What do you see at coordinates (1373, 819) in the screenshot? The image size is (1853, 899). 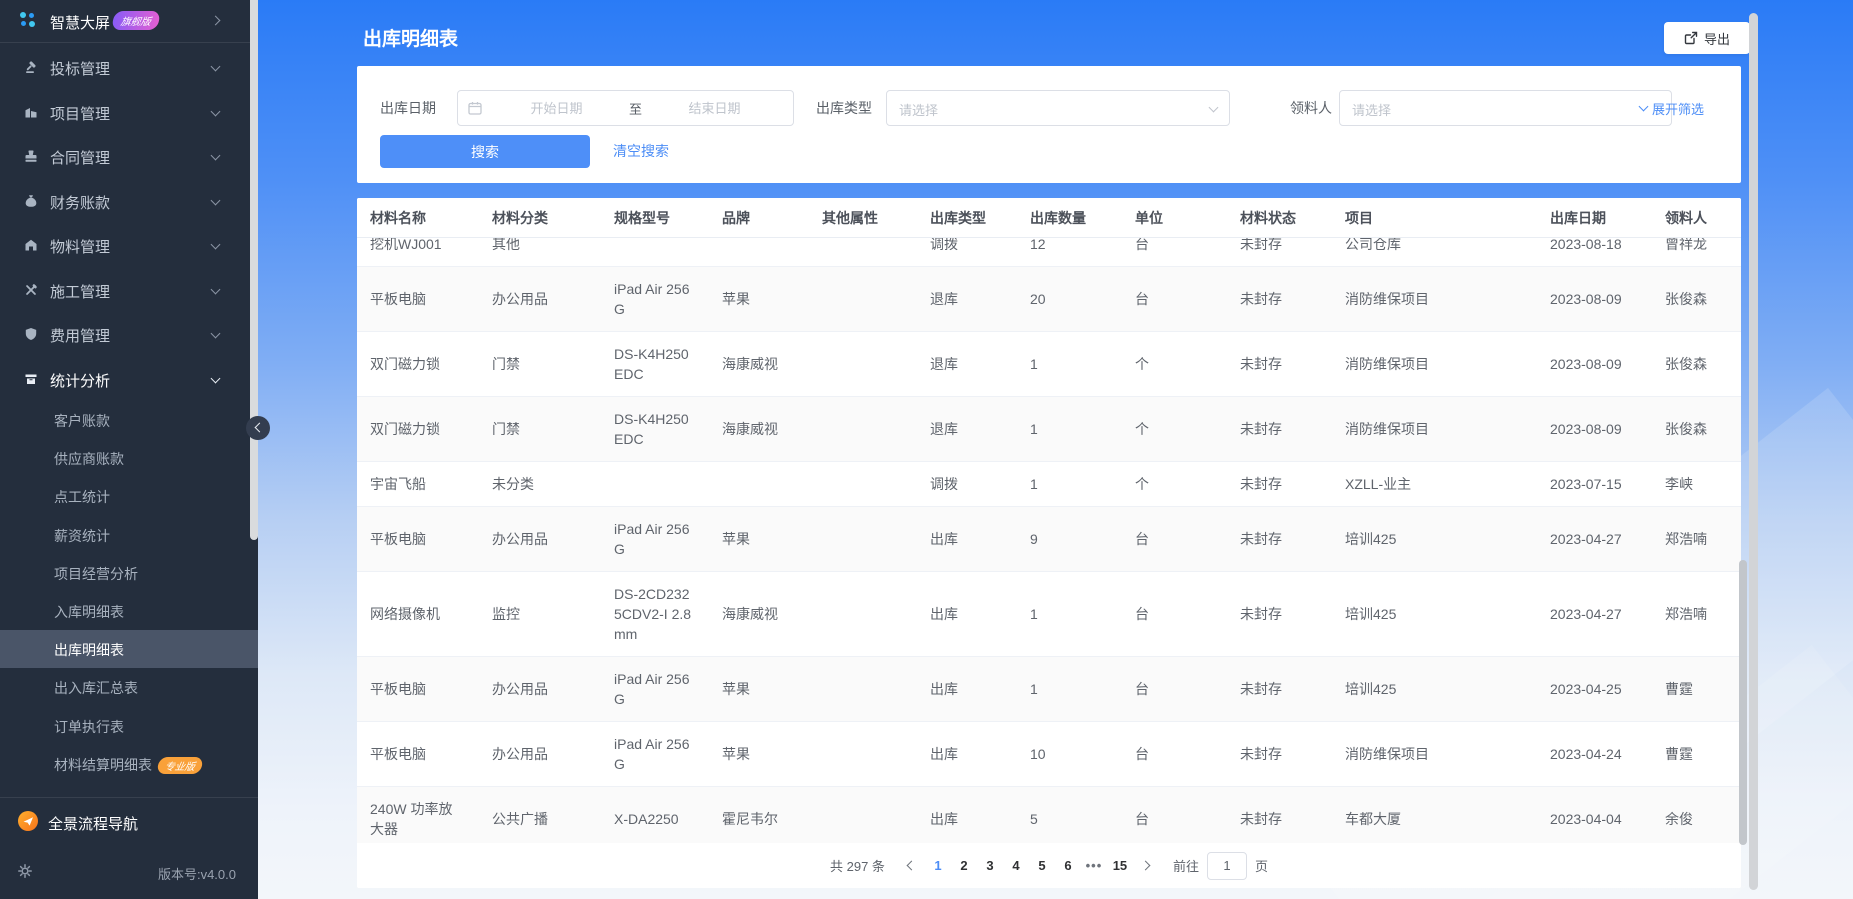 I see `table-cell: 车都大厦` at bounding box center [1373, 819].